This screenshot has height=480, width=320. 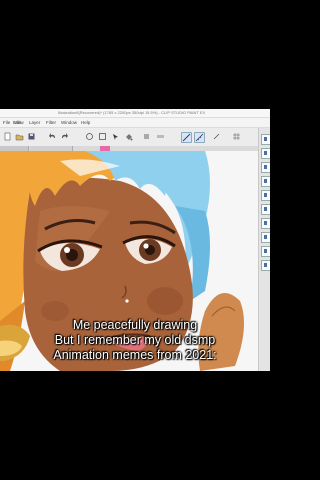 What do you see at coordinates (265, 223) in the screenshot?
I see `panel-button-7-icon` at bounding box center [265, 223].